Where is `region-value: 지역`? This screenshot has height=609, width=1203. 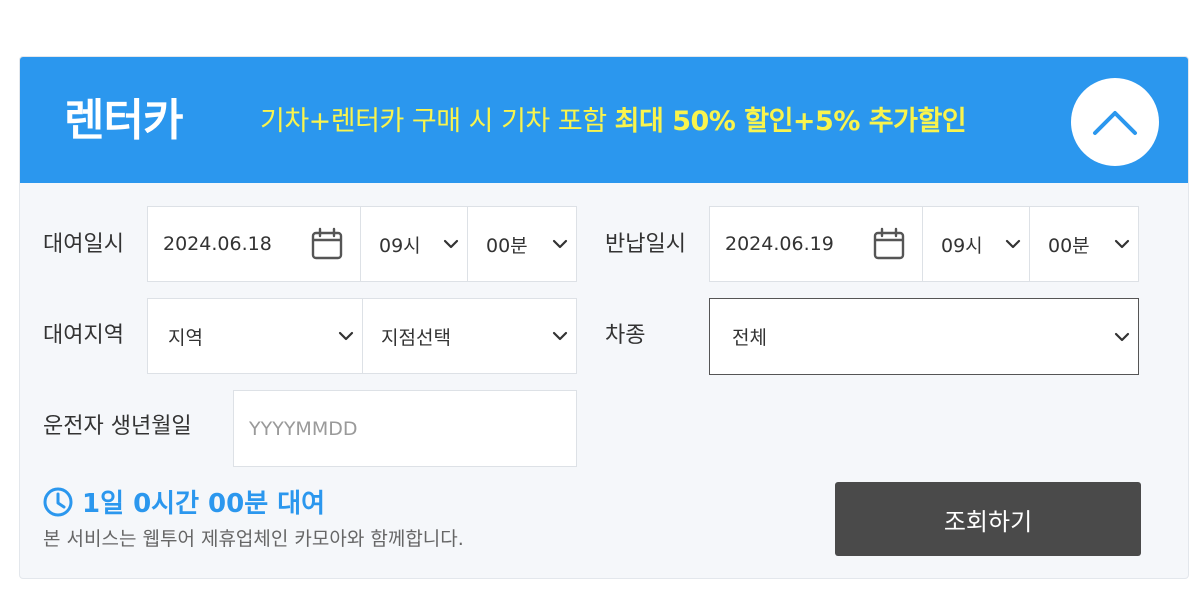
region-value: 지역 is located at coordinates (185, 337).